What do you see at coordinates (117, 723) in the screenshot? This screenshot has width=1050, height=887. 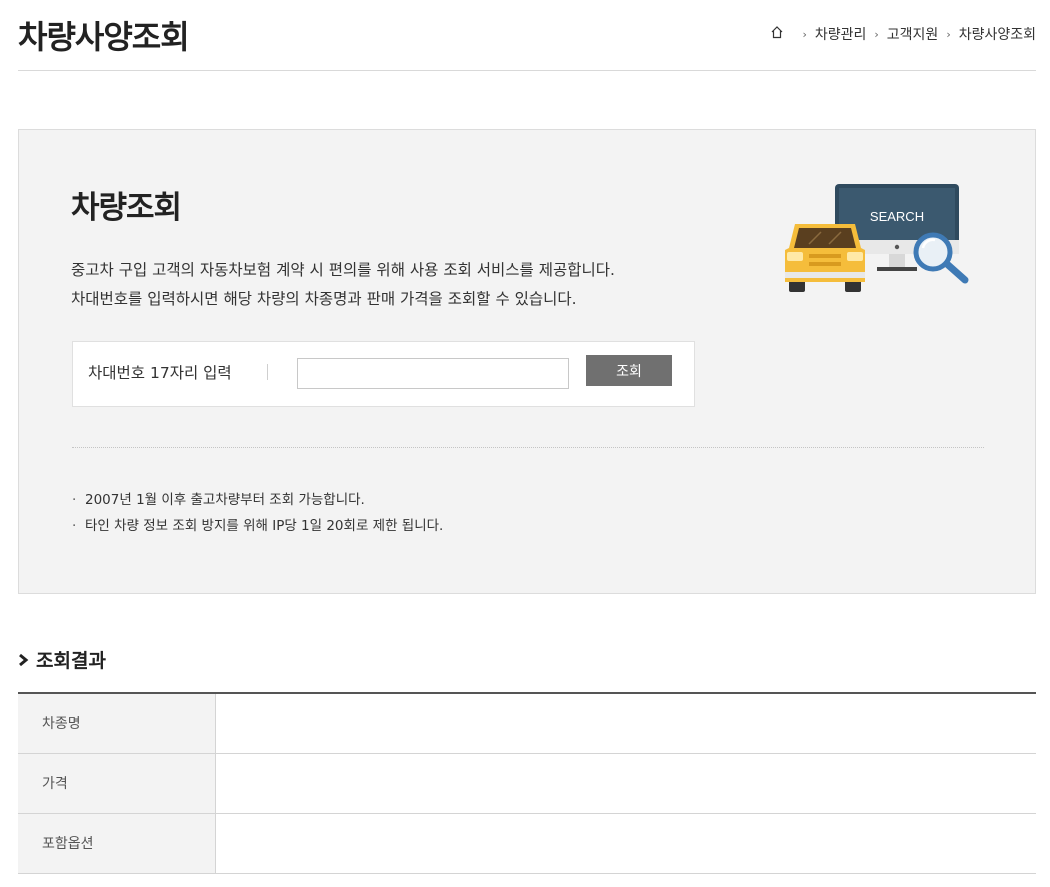 I see `row-label-model: 차종명` at bounding box center [117, 723].